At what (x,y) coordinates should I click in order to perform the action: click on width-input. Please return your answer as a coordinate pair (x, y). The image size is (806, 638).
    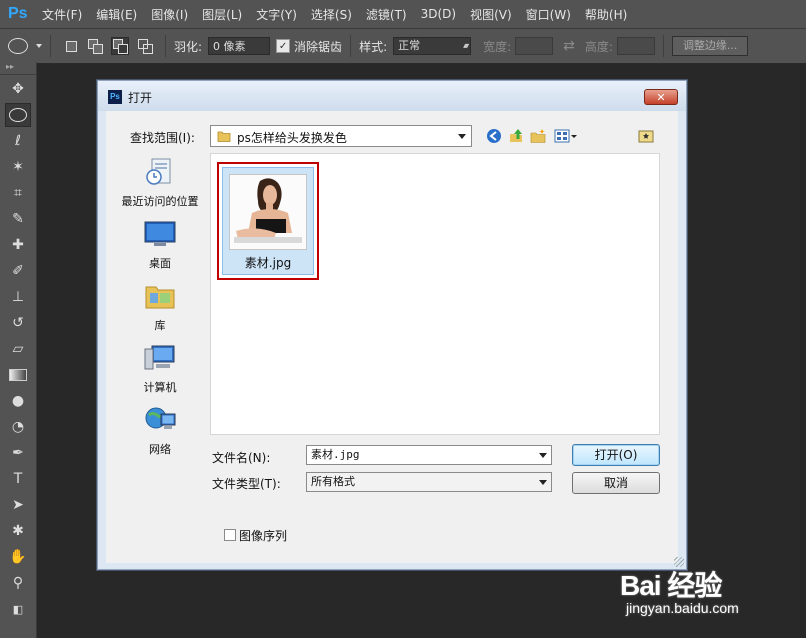
    Looking at the image, I should click on (534, 46).